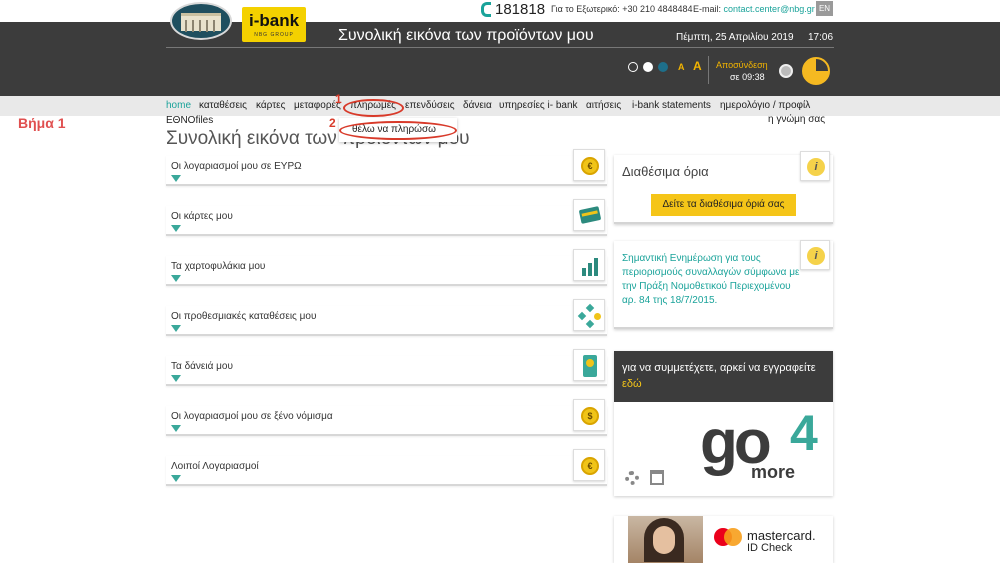 This screenshot has width=1000, height=563. What do you see at coordinates (202, 216) in the screenshot?
I see `account-row-label: Οι κάρτες μου` at bounding box center [202, 216].